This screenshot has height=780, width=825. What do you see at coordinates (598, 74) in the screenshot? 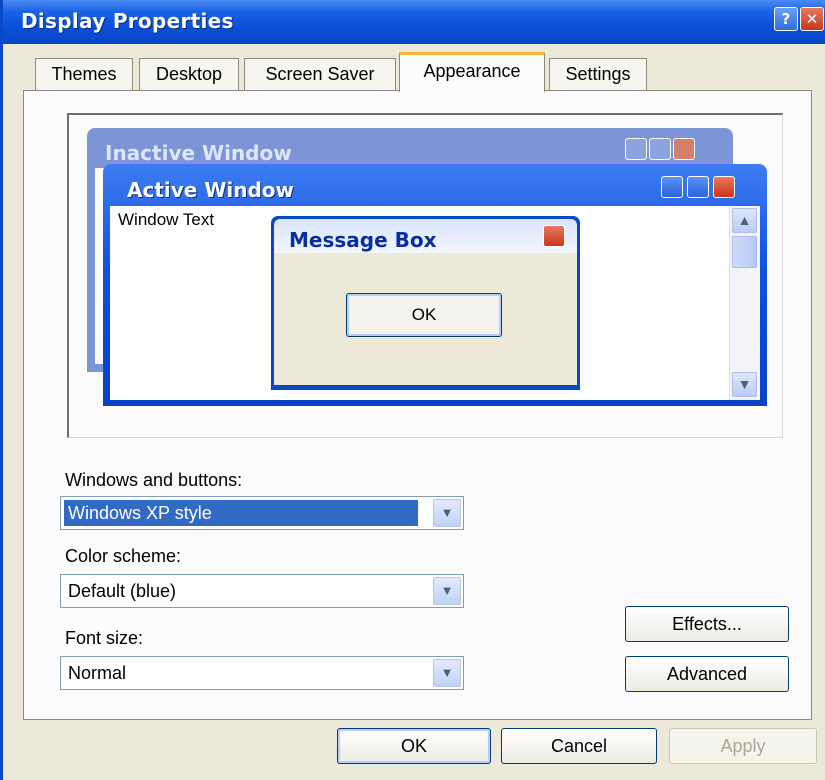
I see `tab-settings: Settings` at bounding box center [598, 74].